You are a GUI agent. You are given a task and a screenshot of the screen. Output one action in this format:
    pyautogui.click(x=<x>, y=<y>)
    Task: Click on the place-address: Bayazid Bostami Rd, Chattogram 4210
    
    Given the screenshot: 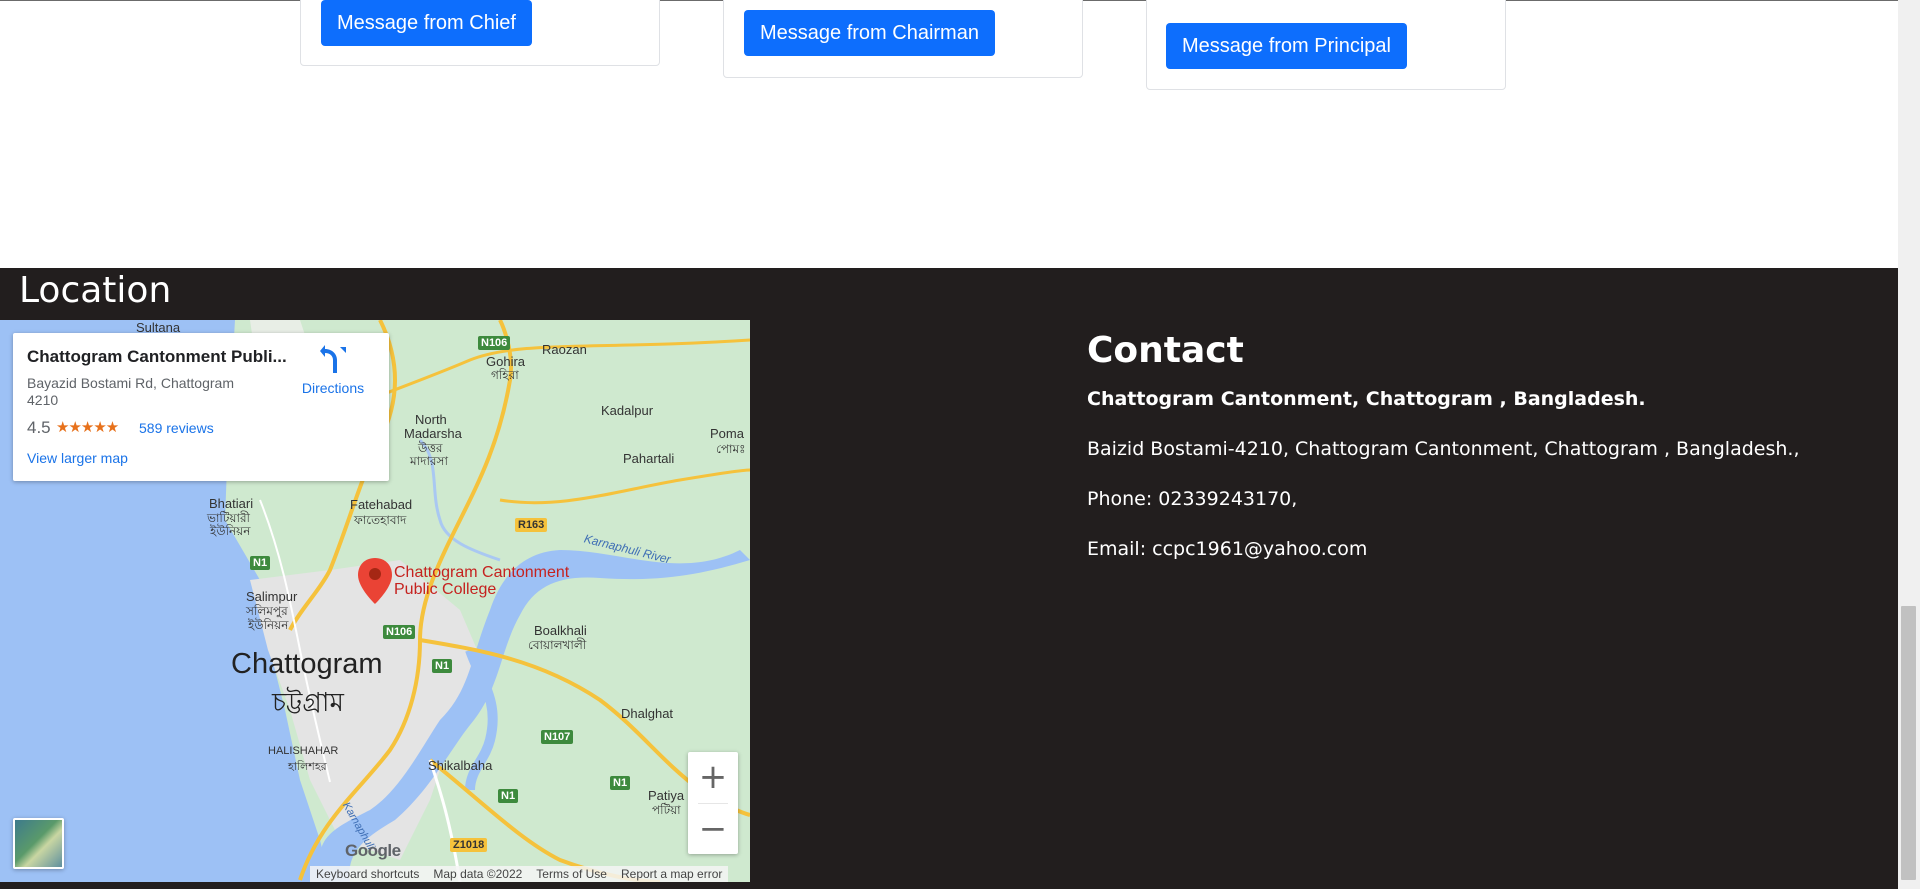 What is the action you would take?
    pyautogui.click(x=130, y=391)
    